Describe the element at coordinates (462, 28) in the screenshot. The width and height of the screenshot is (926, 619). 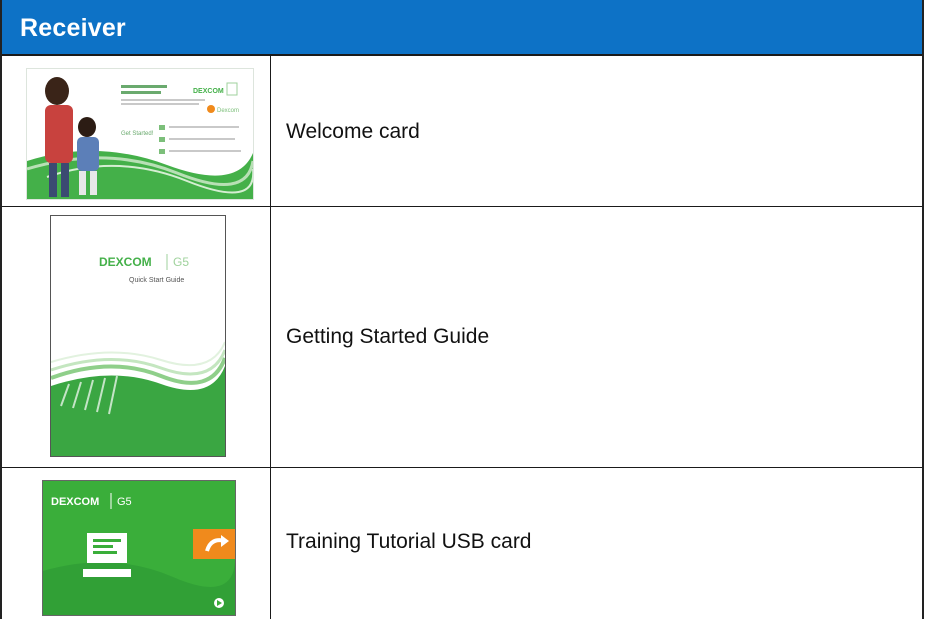
I see `table-header: Receiver` at that location.